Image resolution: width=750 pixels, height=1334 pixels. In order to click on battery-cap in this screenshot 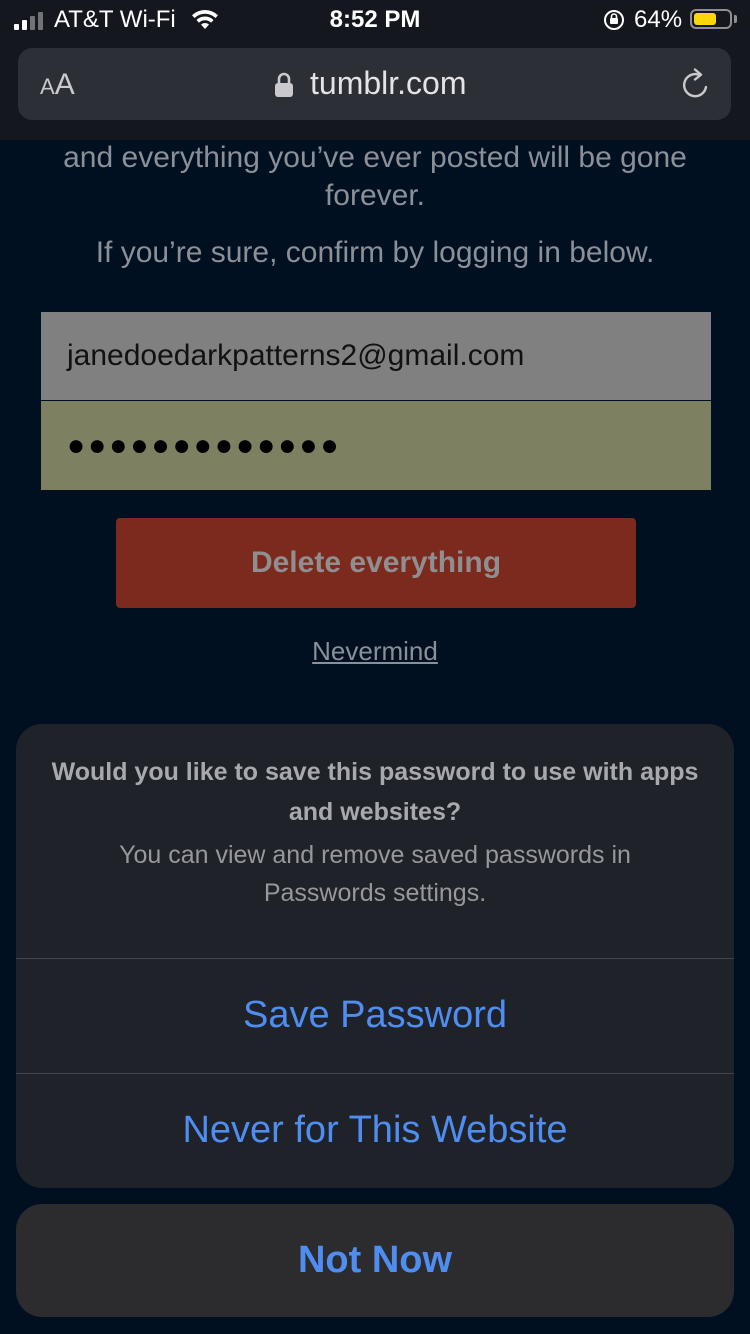, I will do `click(735, 19)`.